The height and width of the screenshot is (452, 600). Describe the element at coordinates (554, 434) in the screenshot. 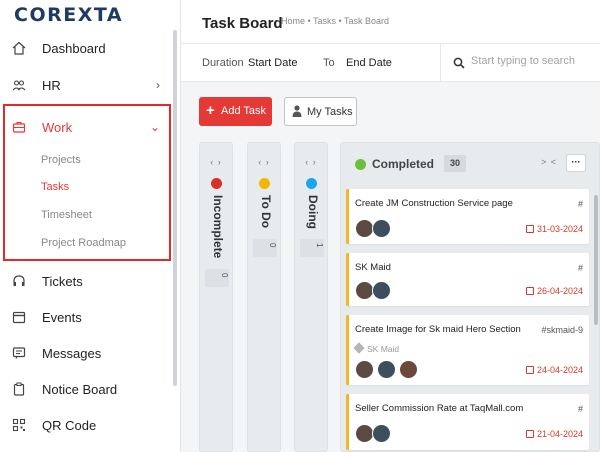

I see `task-due-date: 21-04-2024` at that location.